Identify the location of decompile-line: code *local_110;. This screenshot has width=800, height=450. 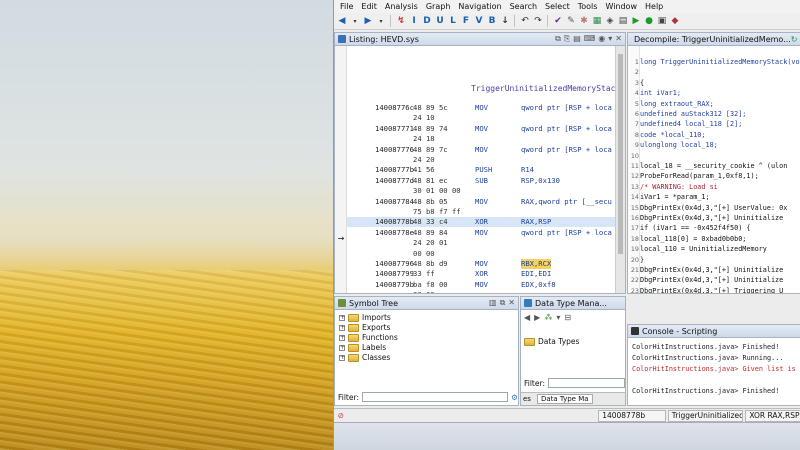
(720, 135).